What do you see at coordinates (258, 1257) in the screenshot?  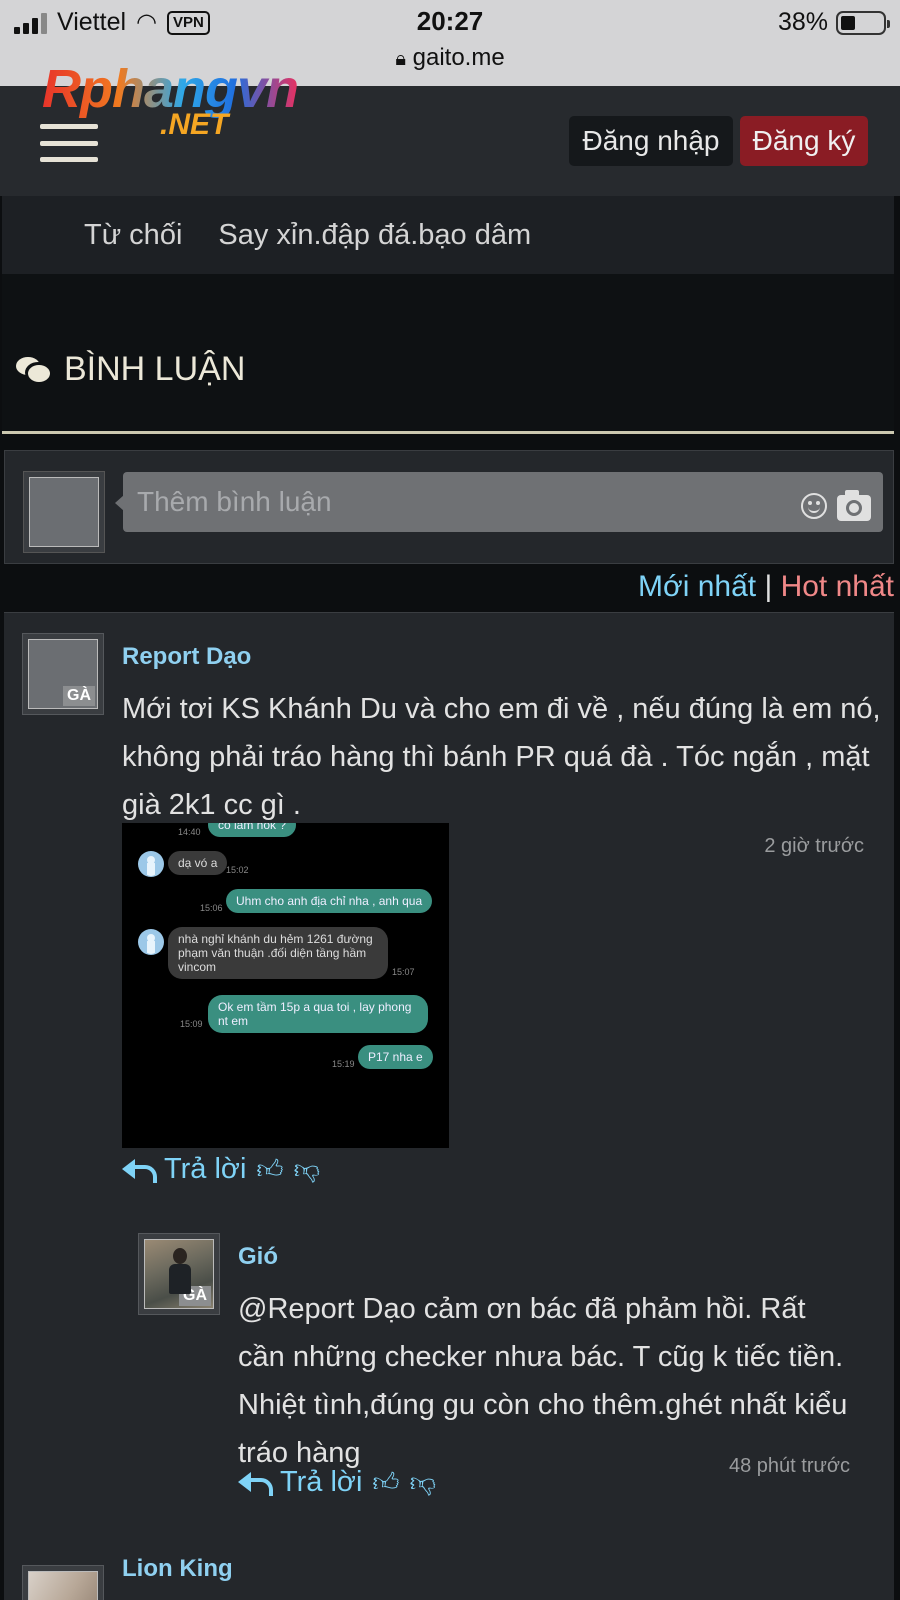 I see `comment-author: Gió` at bounding box center [258, 1257].